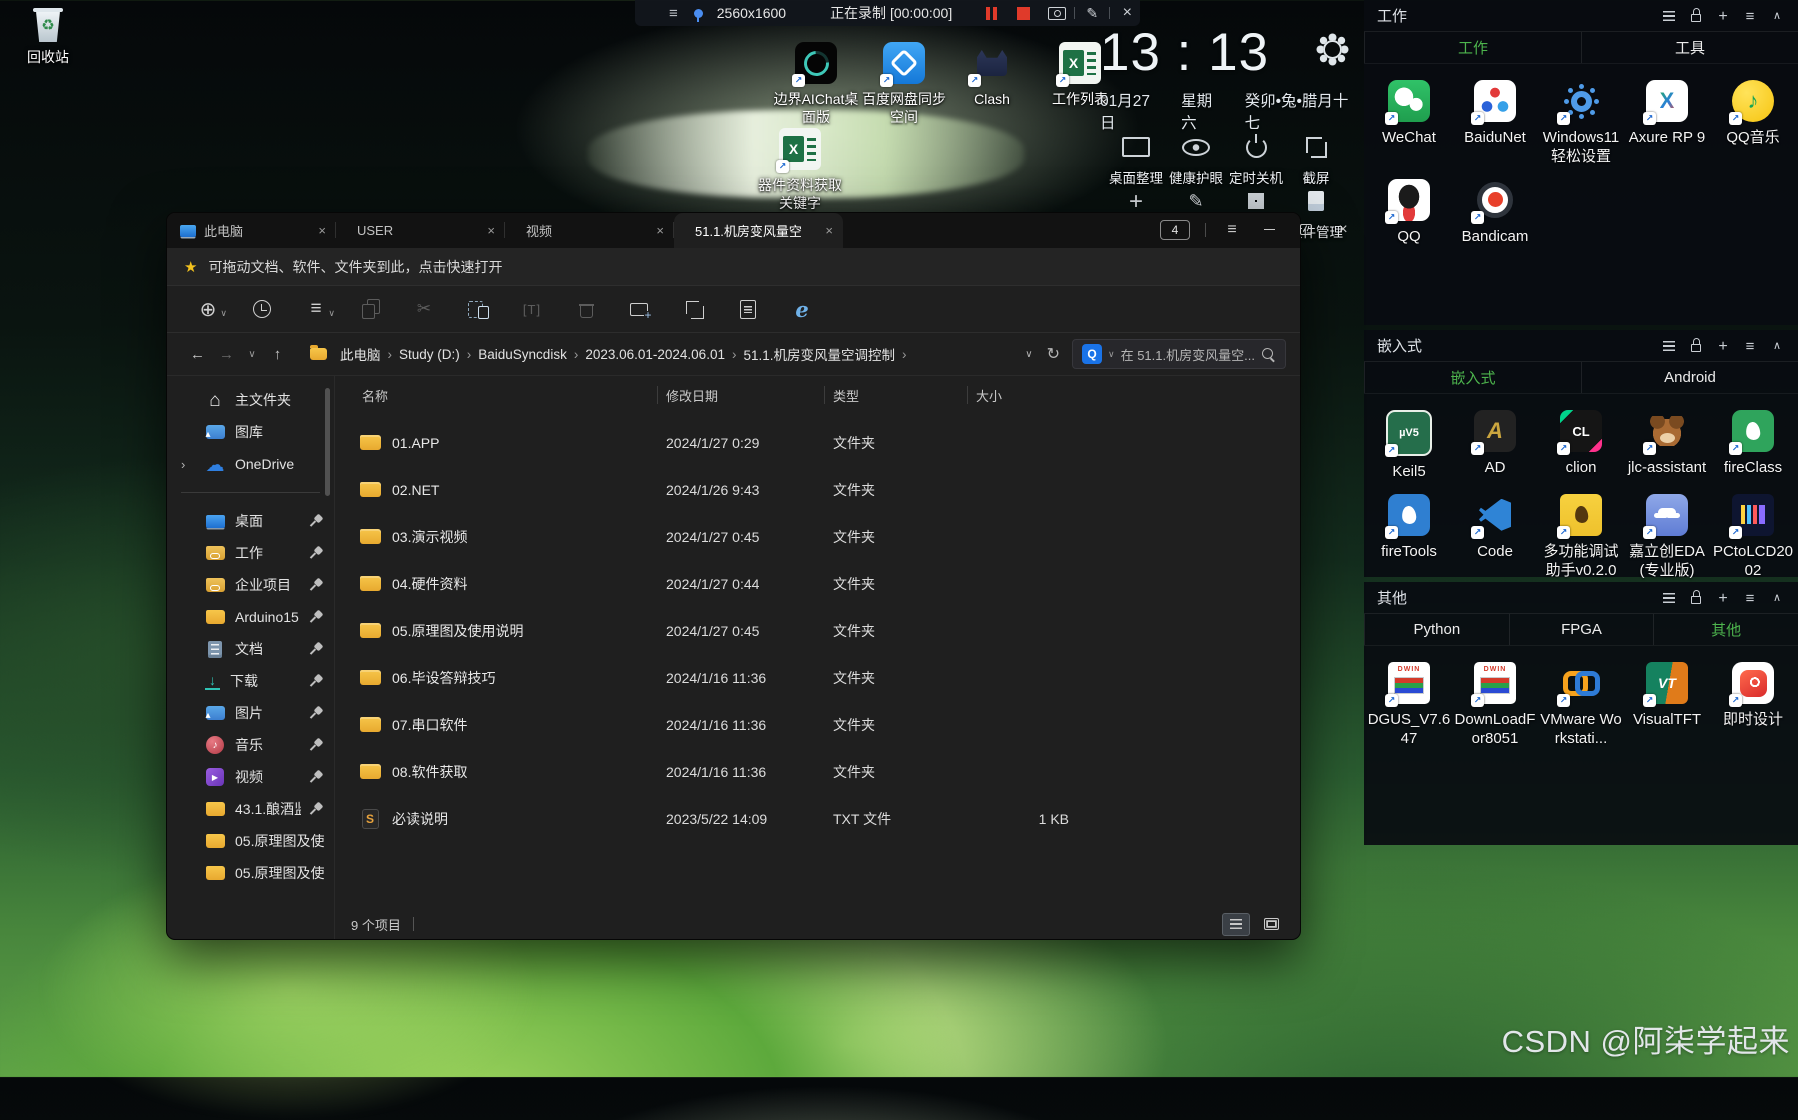 Image resolution: width=1798 pixels, height=1120 pixels. What do you see at coordinates (1581, 446) in the screenshot?
I see `app-shortcut: clion` at bounding box center [1581, 446].